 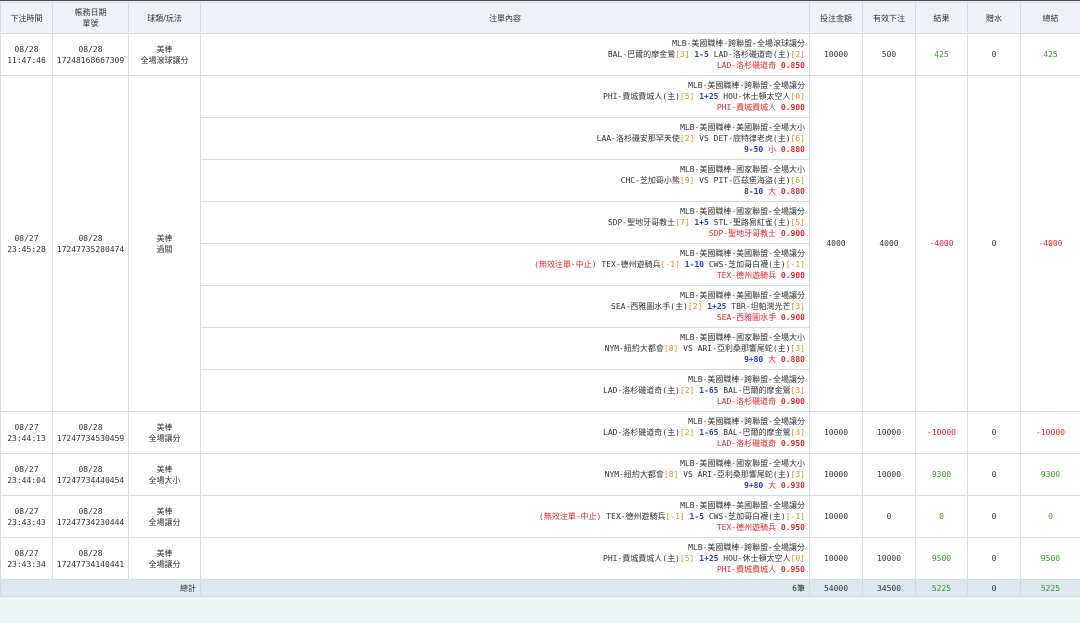 What do you see at coordinates (682, 222) in the screenshot?
I see `team1-score: [7]` at bounding box center [682, 222].